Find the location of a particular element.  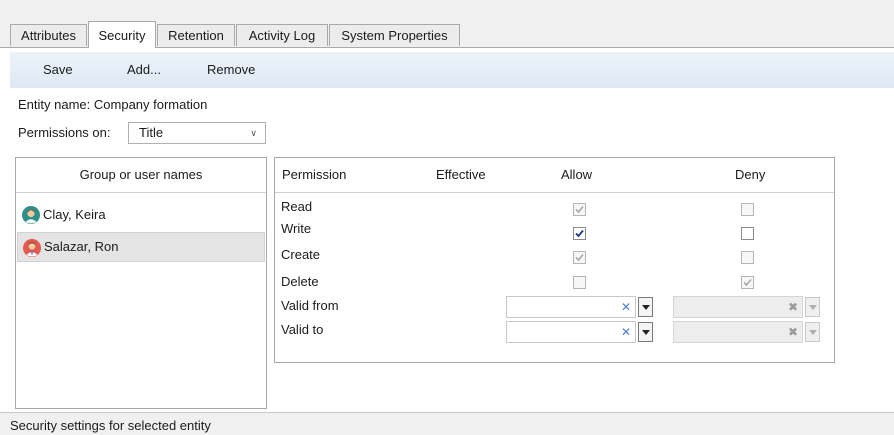

header-divider is located at coordinates (554, 192).